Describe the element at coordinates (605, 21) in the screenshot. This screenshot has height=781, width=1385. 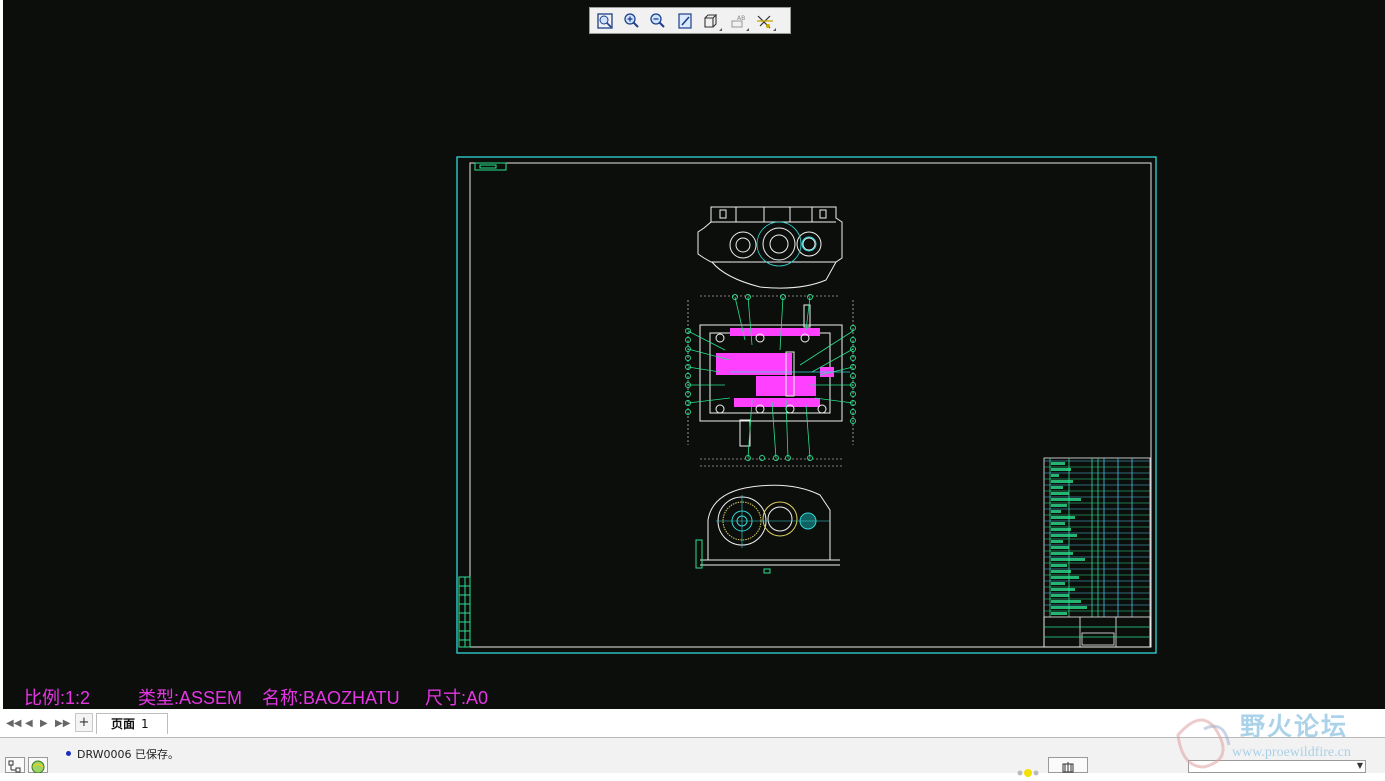
I see `refit-icon` at that location.